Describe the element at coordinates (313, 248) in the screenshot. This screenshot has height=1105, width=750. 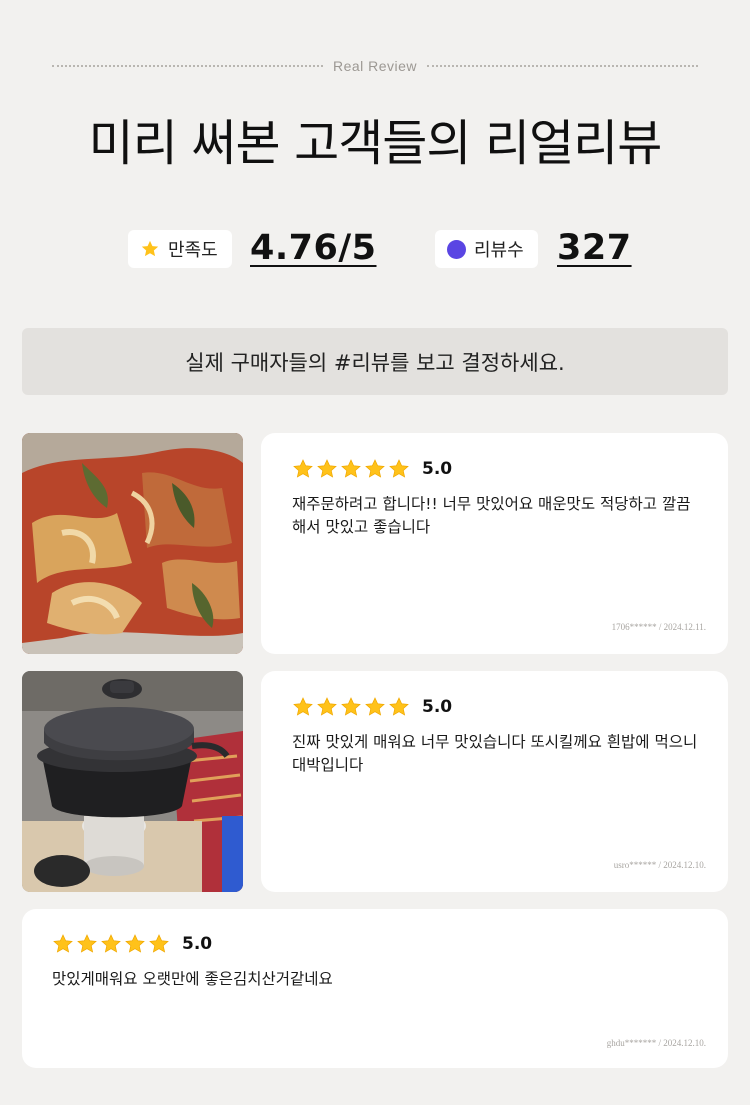
I see `satisfaction-value: 4.76/5` at that location.